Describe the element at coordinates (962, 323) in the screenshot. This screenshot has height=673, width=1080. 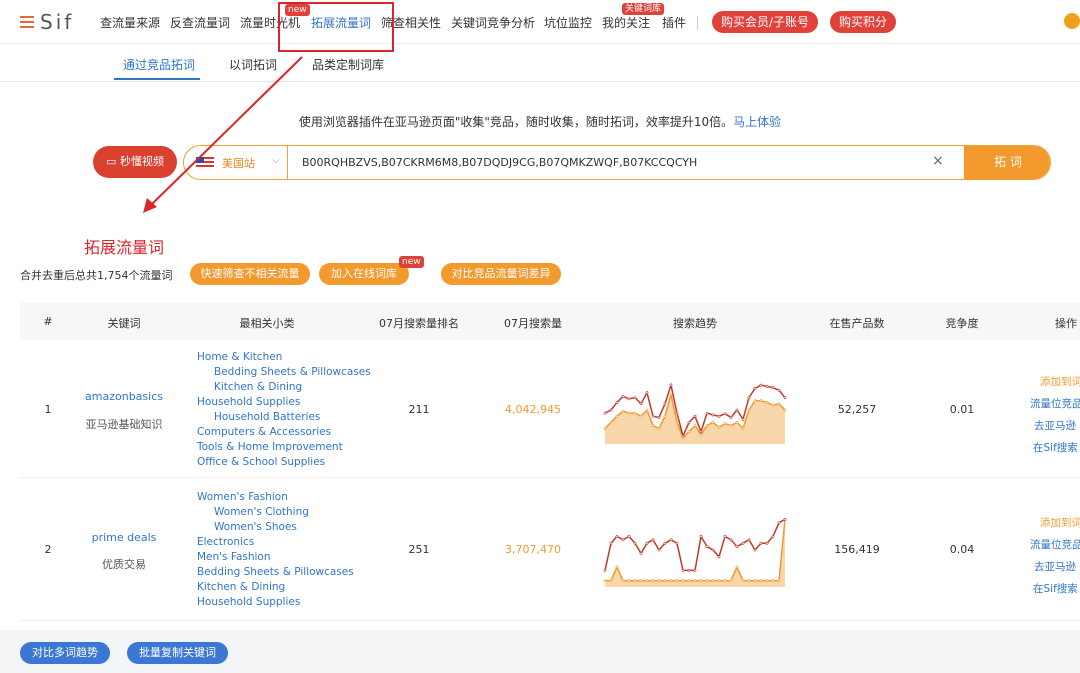
I see `col-competition: 竞争度` at that location.